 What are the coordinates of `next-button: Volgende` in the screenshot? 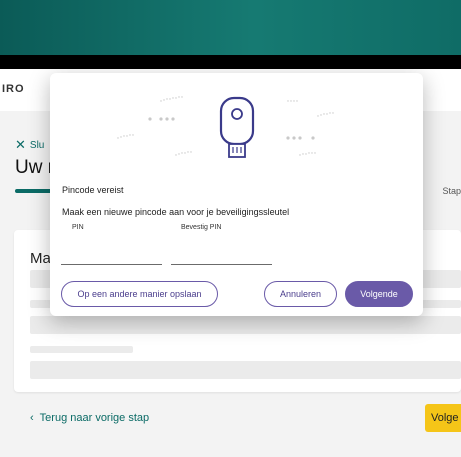 It's located at (379, 294).